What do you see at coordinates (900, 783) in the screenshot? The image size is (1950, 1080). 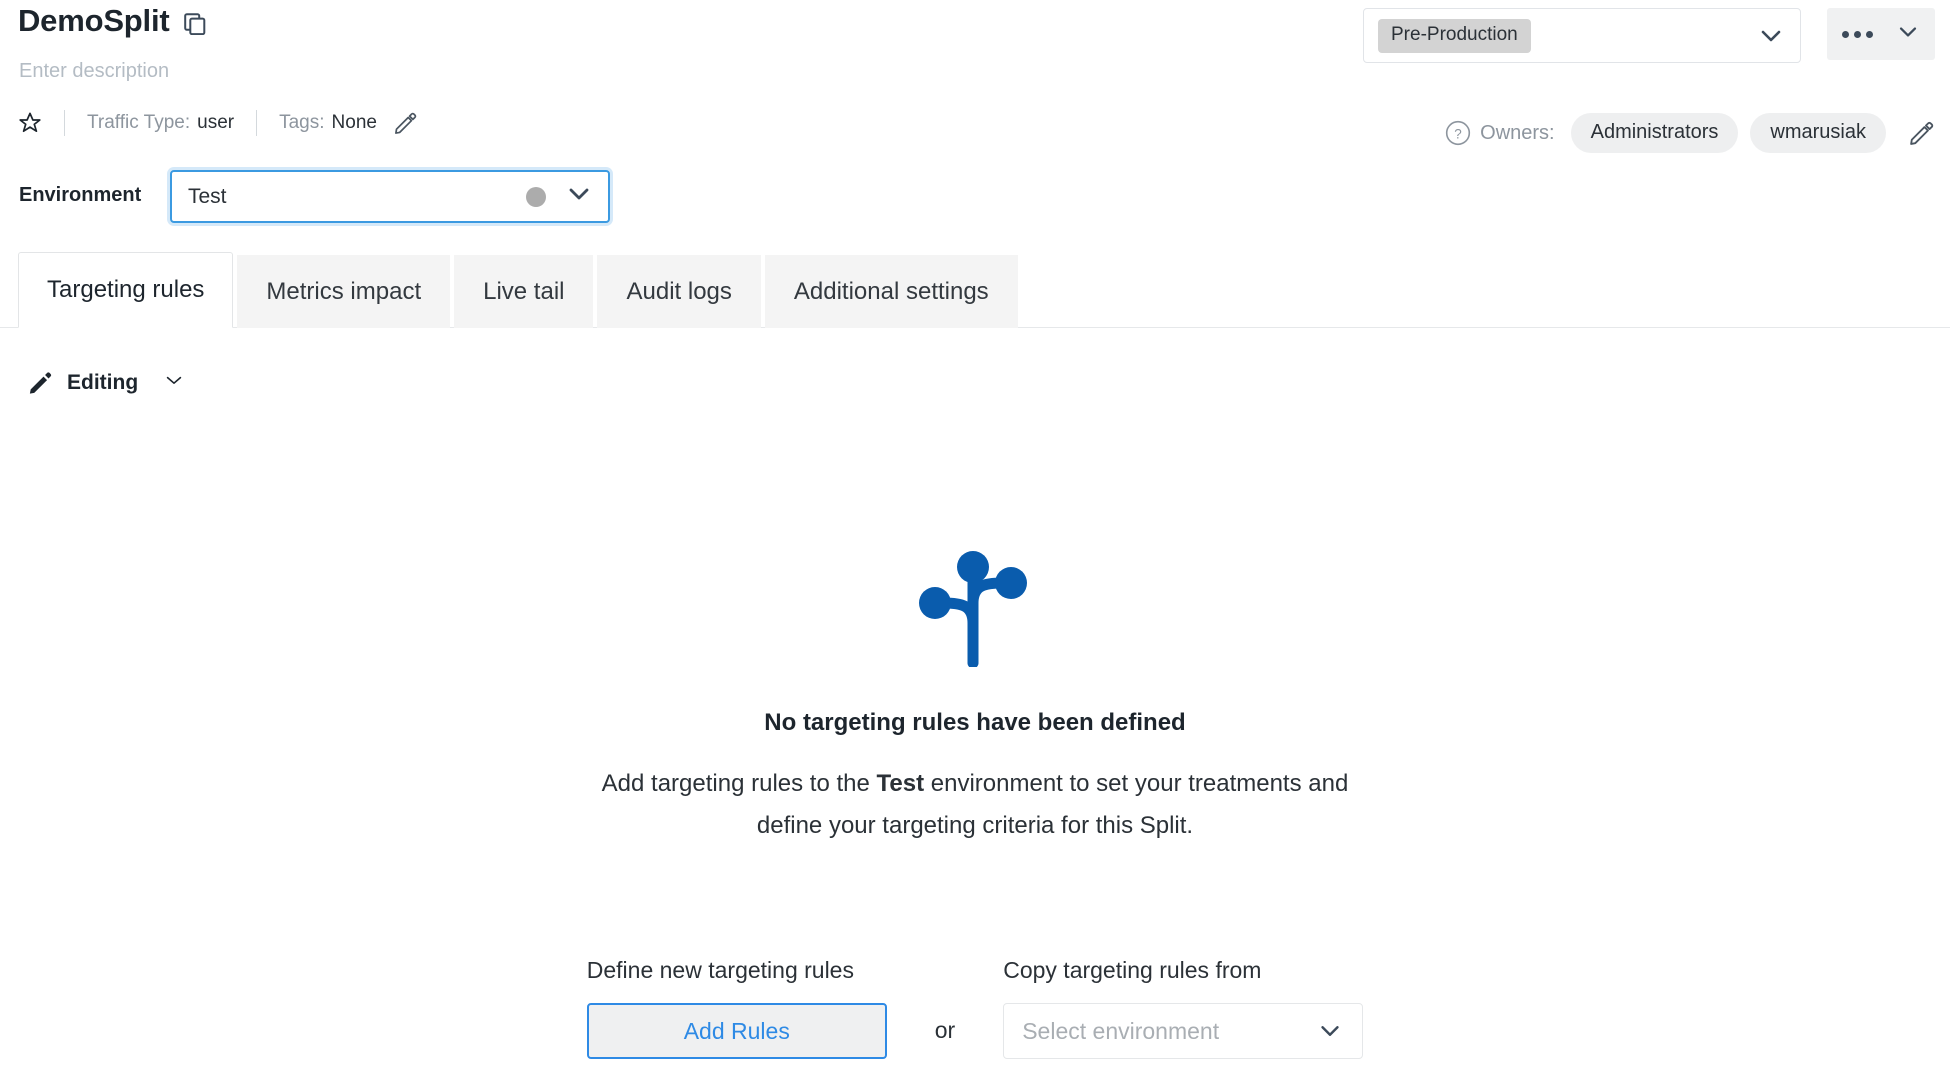 I see `empty-body-environment: Test` at bounding box center [900, 783].